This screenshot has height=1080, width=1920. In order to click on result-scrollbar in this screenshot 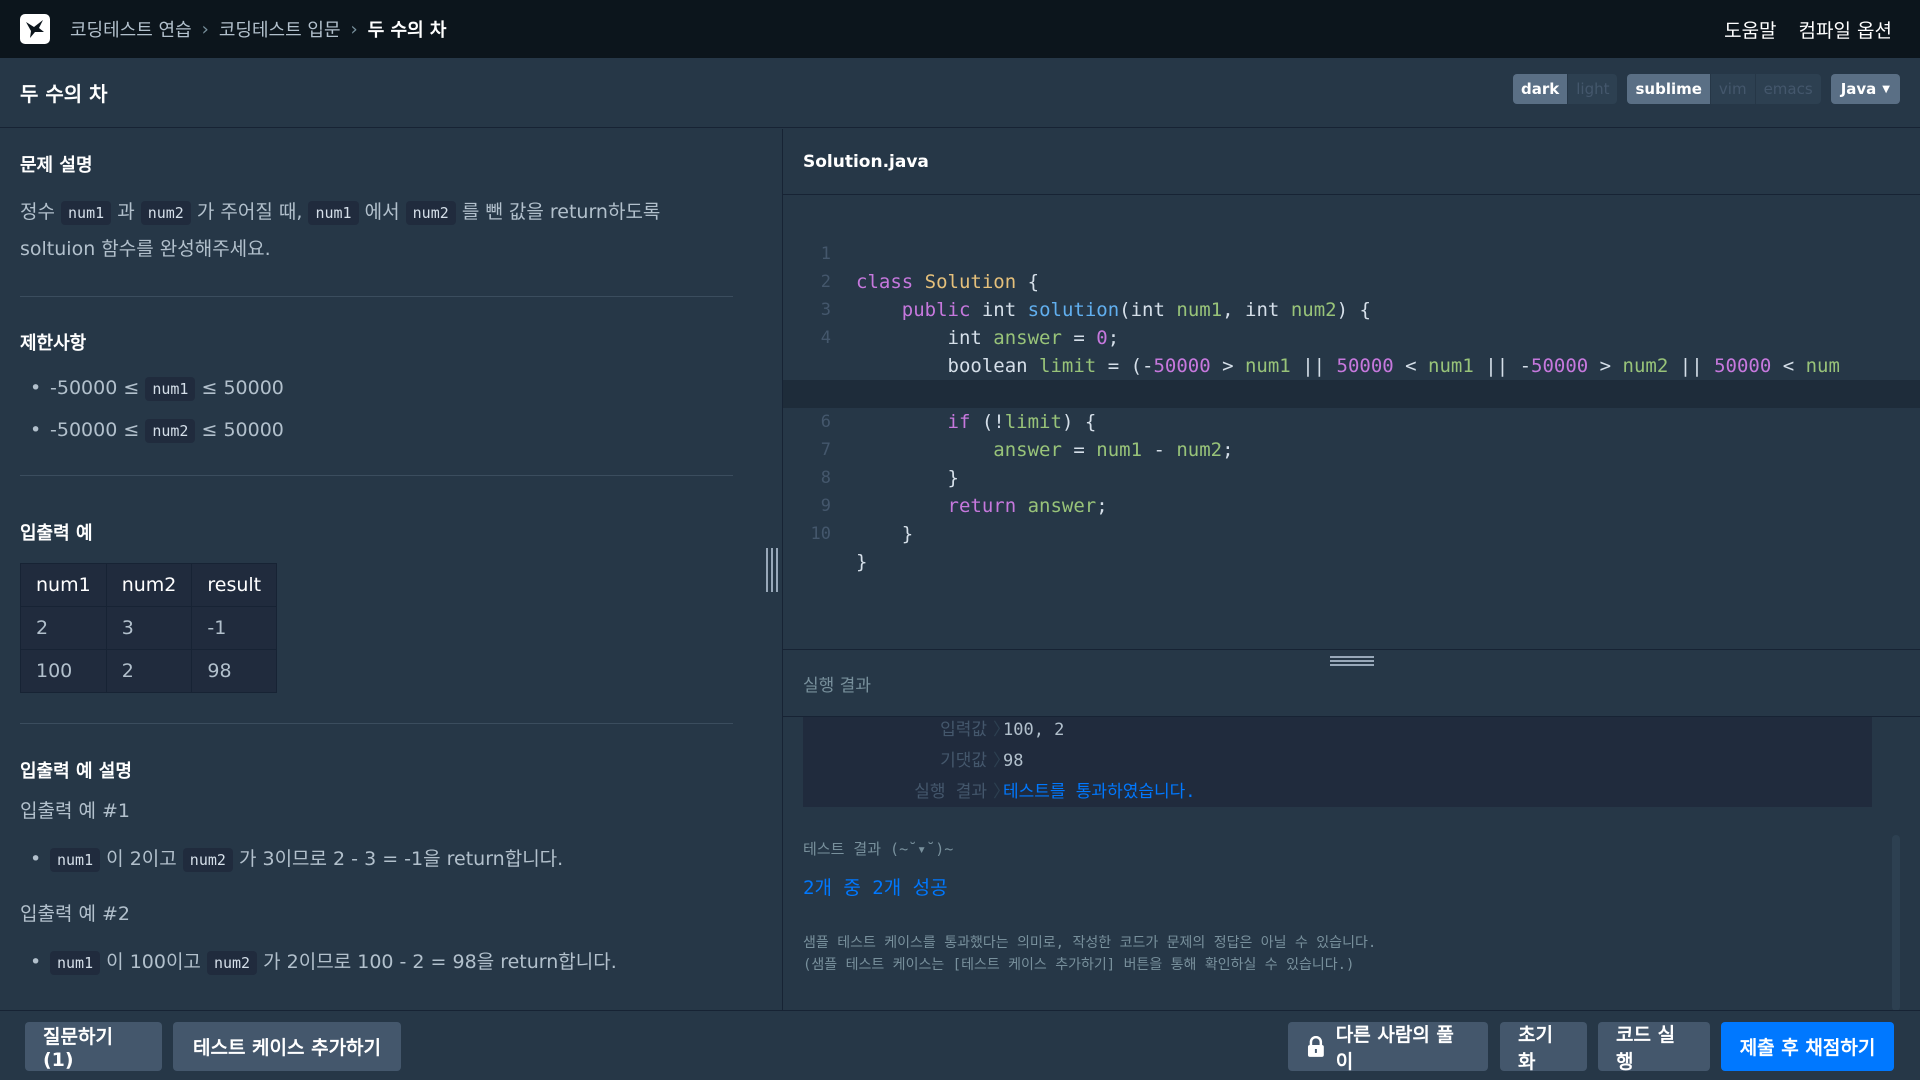, I will do `click(1896, 923)`.